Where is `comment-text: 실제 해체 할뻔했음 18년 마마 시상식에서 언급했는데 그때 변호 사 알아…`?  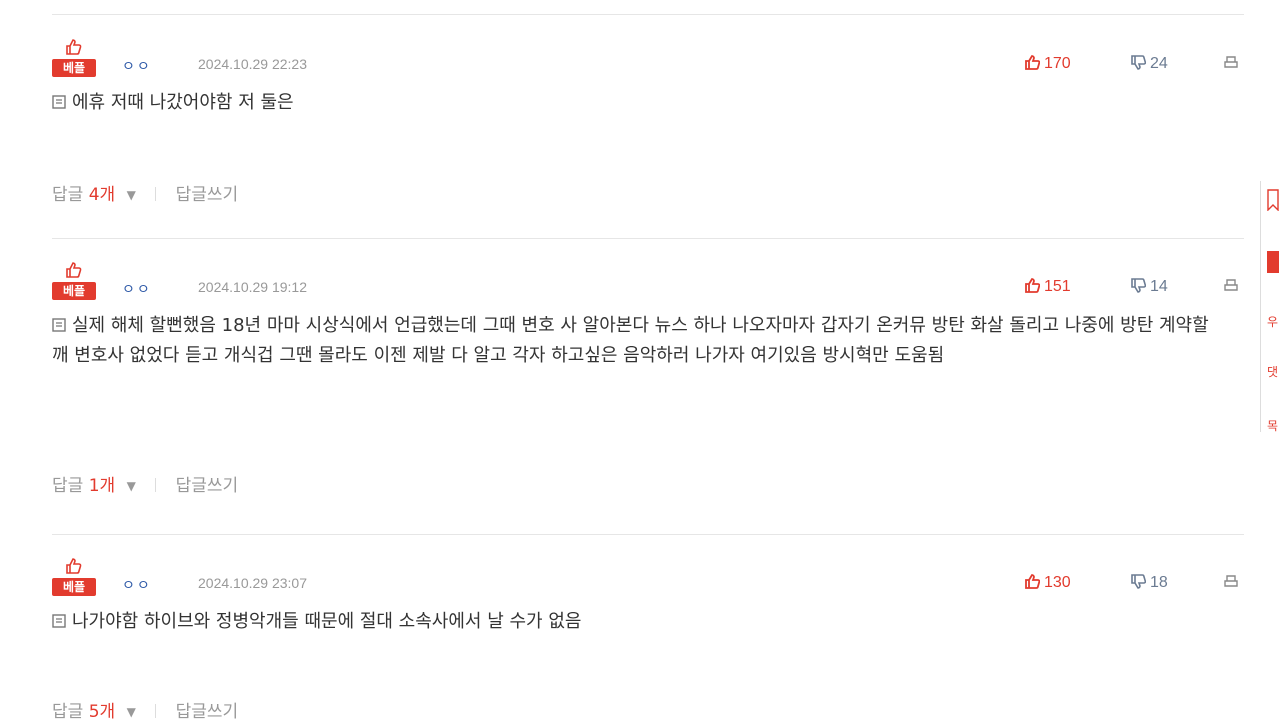 comment-text: 실제 해체 할뻔했음 18년 마마 시상식에서 언급했는데 그때 변호 사 알아… is located at coordinates (637, 341).